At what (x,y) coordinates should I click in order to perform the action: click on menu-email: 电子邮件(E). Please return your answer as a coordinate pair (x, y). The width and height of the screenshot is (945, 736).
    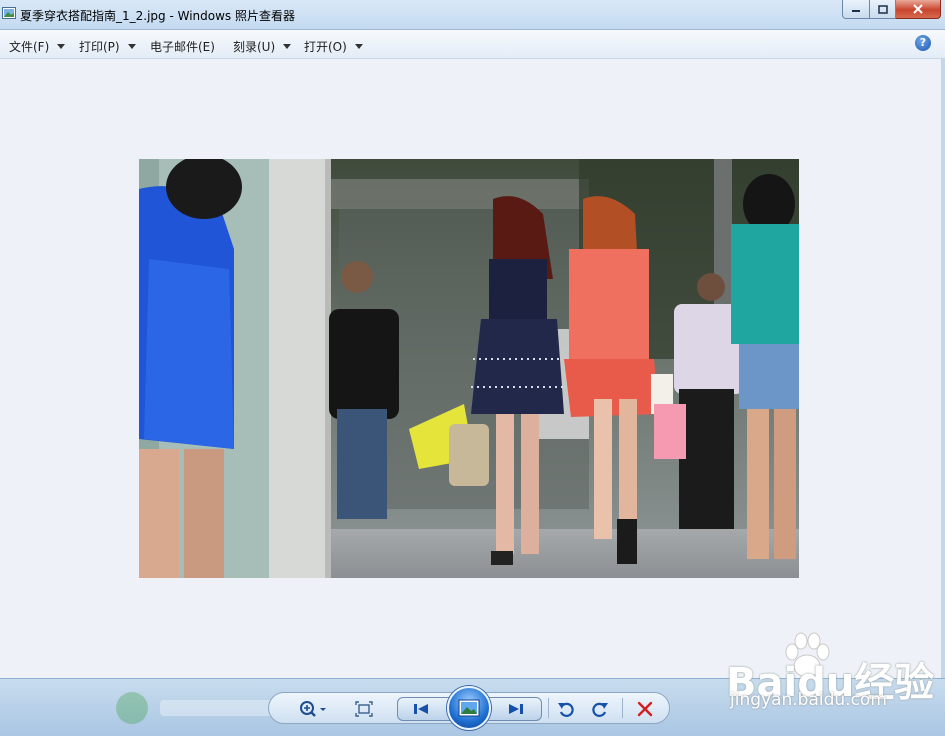
    Looking at the image, I should click on (182, 46).